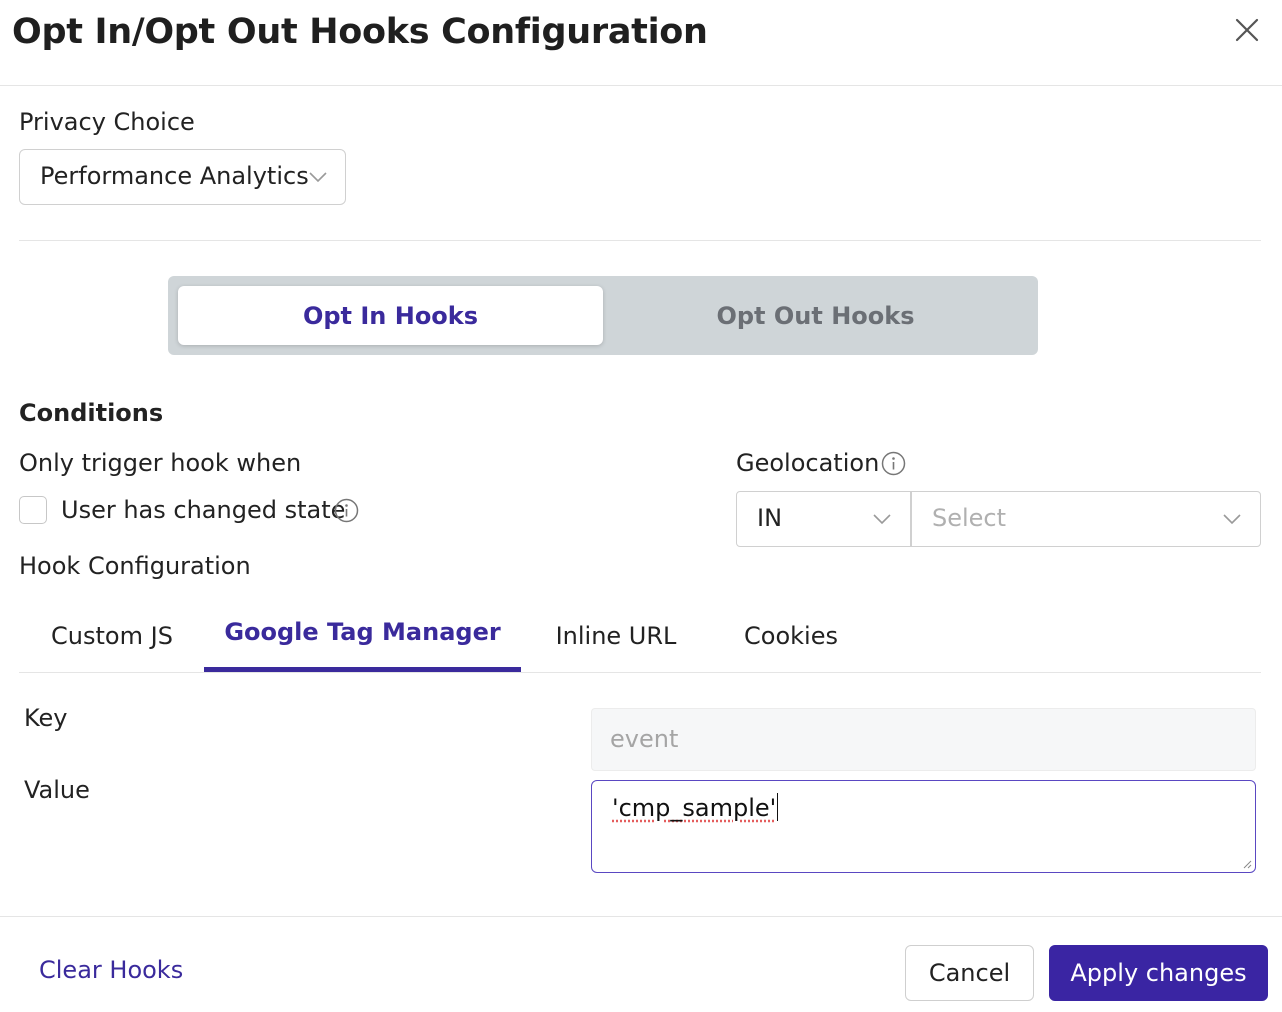  What do you see at coordinates (770, 518) in the screenshot?
I see `geolocation-operator-value: IN` at bounding box center [770, 518].